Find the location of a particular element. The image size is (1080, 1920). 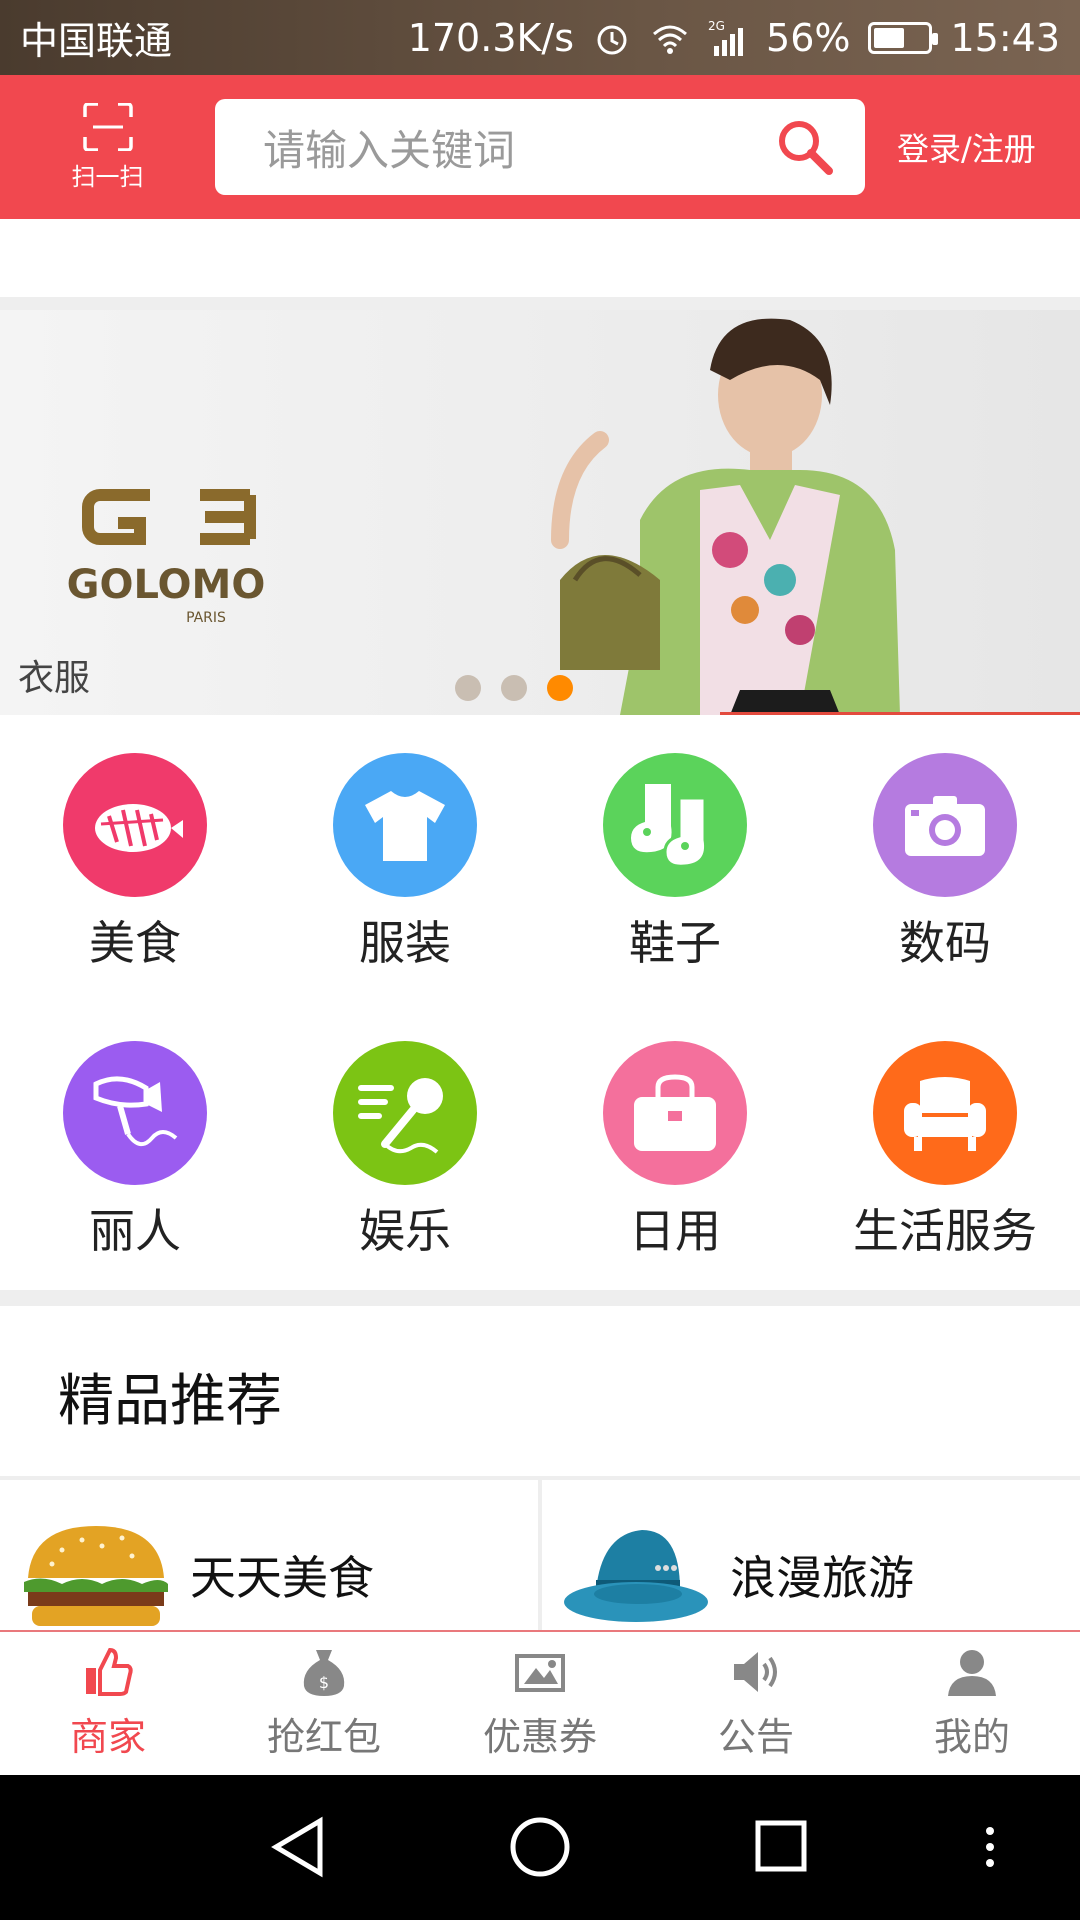

speaker-icon is located at coordinates (755, 1672).